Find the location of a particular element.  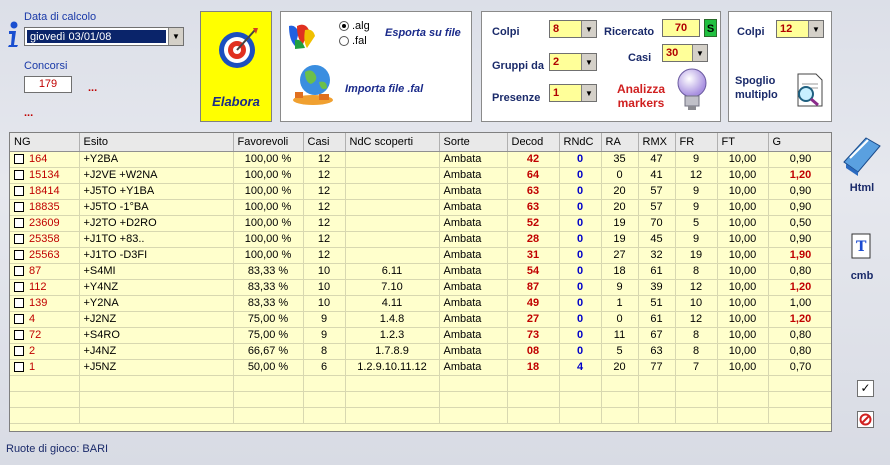

ng-value: 1 is located at coordinates (32, 367).